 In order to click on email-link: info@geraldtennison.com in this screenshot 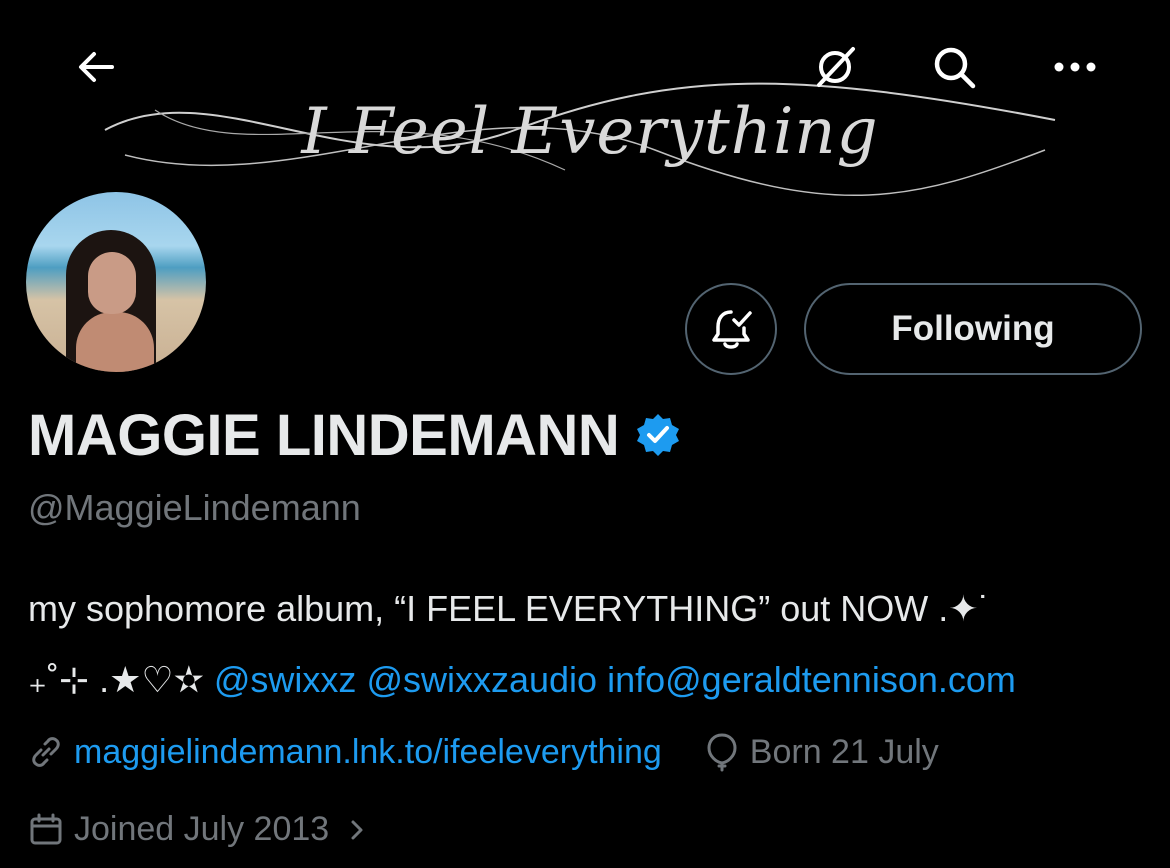, I will do `click(811, 679)`.